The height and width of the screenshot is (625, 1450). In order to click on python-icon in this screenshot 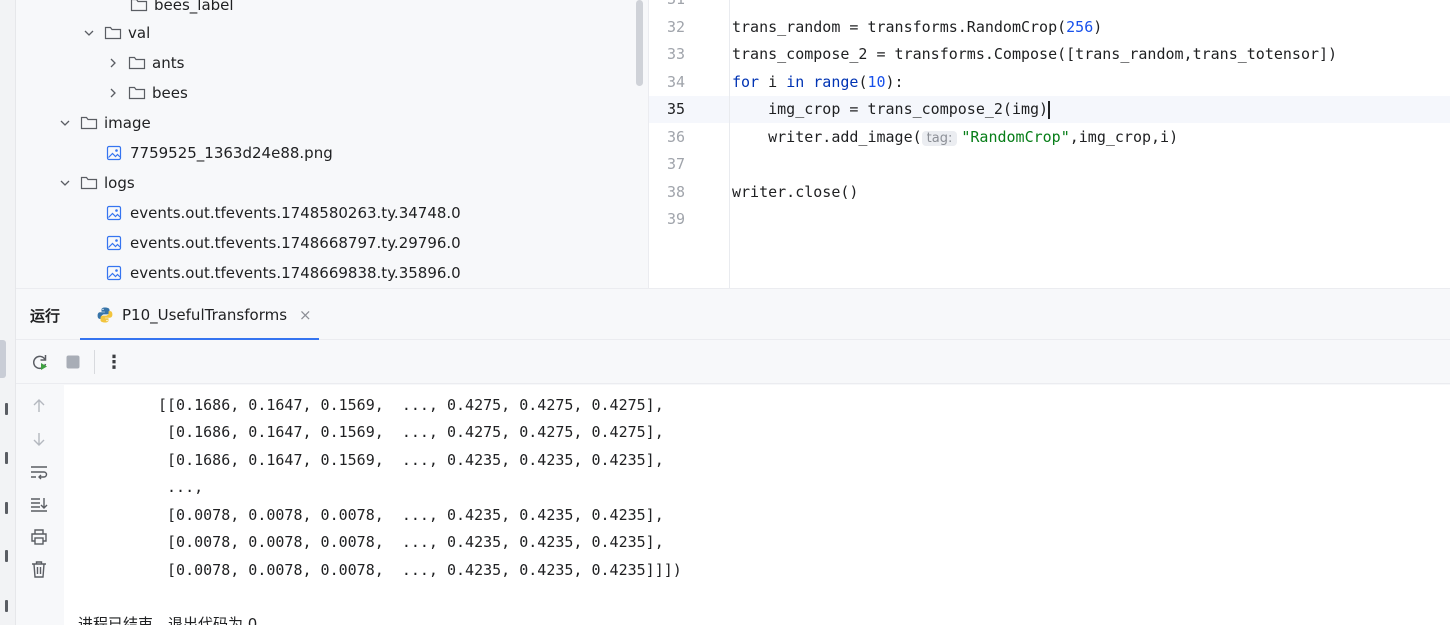, I will do `click(105, 315)`.